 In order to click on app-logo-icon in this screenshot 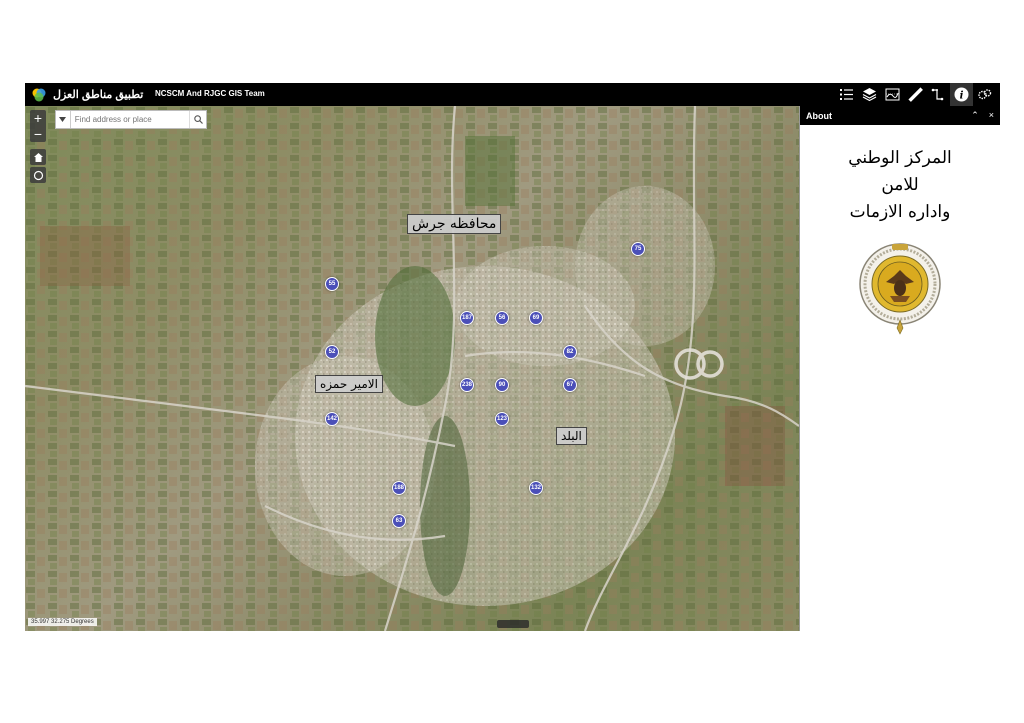, I will do `click(39, 94)`.